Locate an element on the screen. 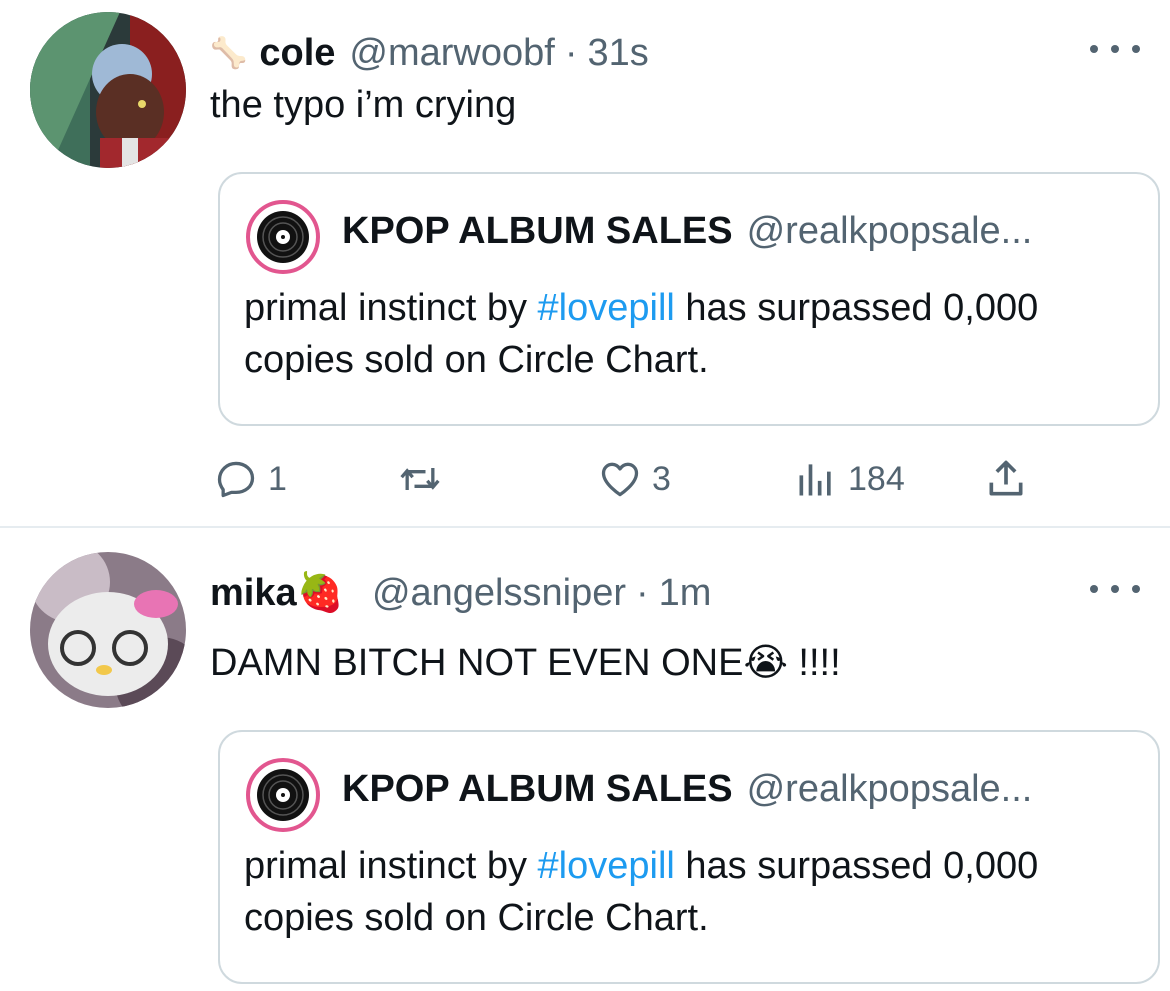 The width and height of the screenshot is (1170, 991). like-button: 3 is located at coordinates (634, 479).